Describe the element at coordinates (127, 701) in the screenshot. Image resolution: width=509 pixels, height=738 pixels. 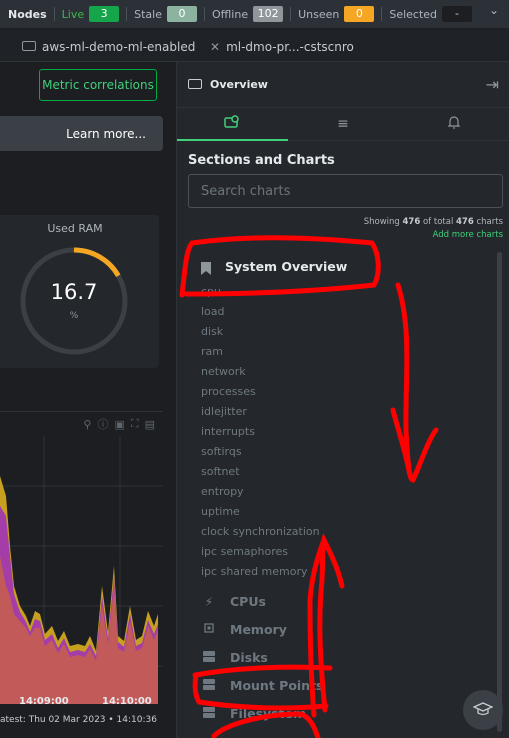
I see `x-tick-label: 14:10:00` at that location.